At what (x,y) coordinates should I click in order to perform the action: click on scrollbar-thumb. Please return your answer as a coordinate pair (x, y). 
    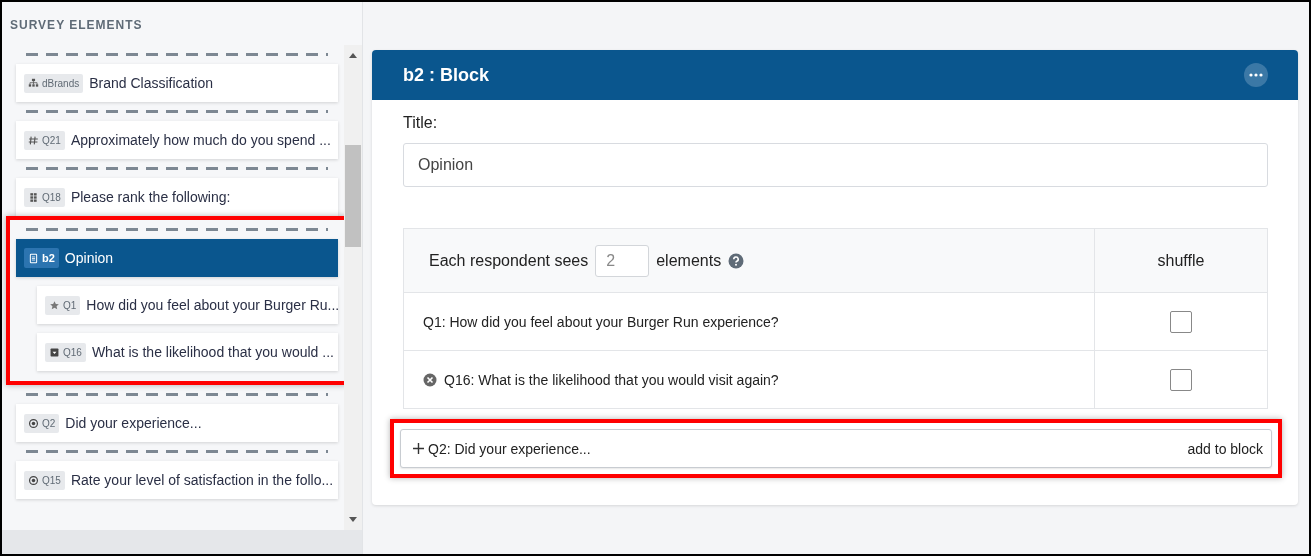
    Looking at the image, I should click on (353, 196).